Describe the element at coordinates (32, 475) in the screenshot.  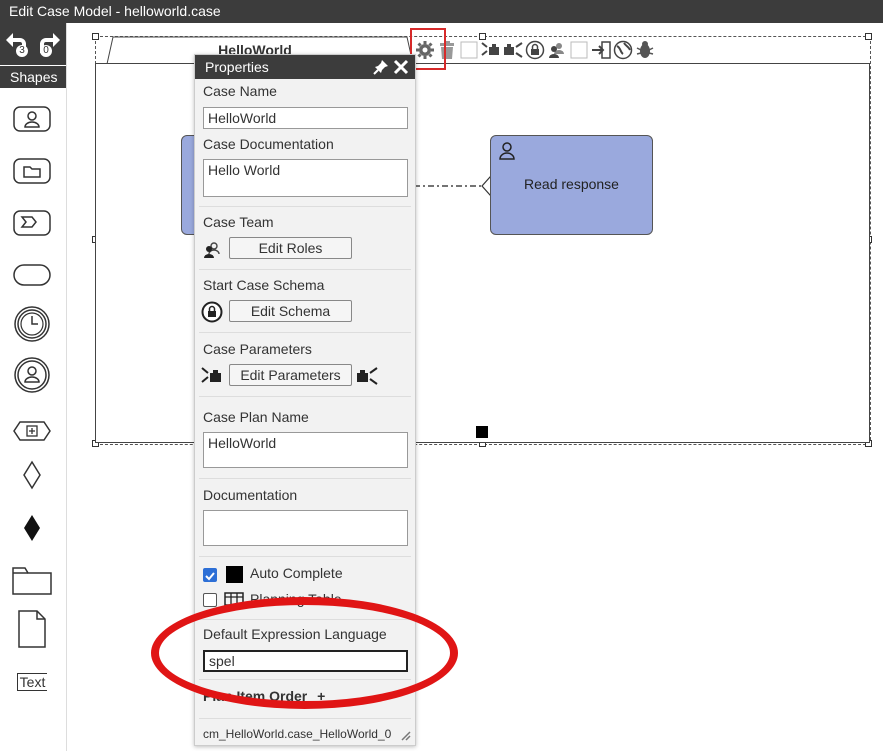
I see `entry-criterion-icon` at that location.